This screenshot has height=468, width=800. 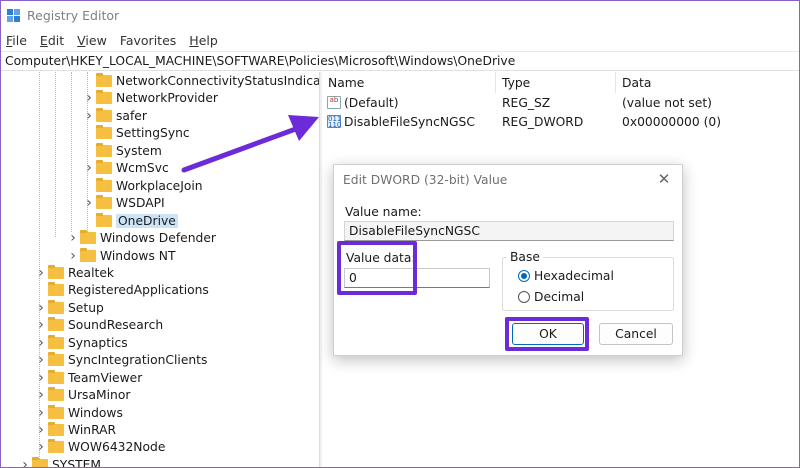 What do you see at coordinates (75, 429) in the screenshot?
I see `tree-item: › WinRAR` at bounding box center [75, 429].